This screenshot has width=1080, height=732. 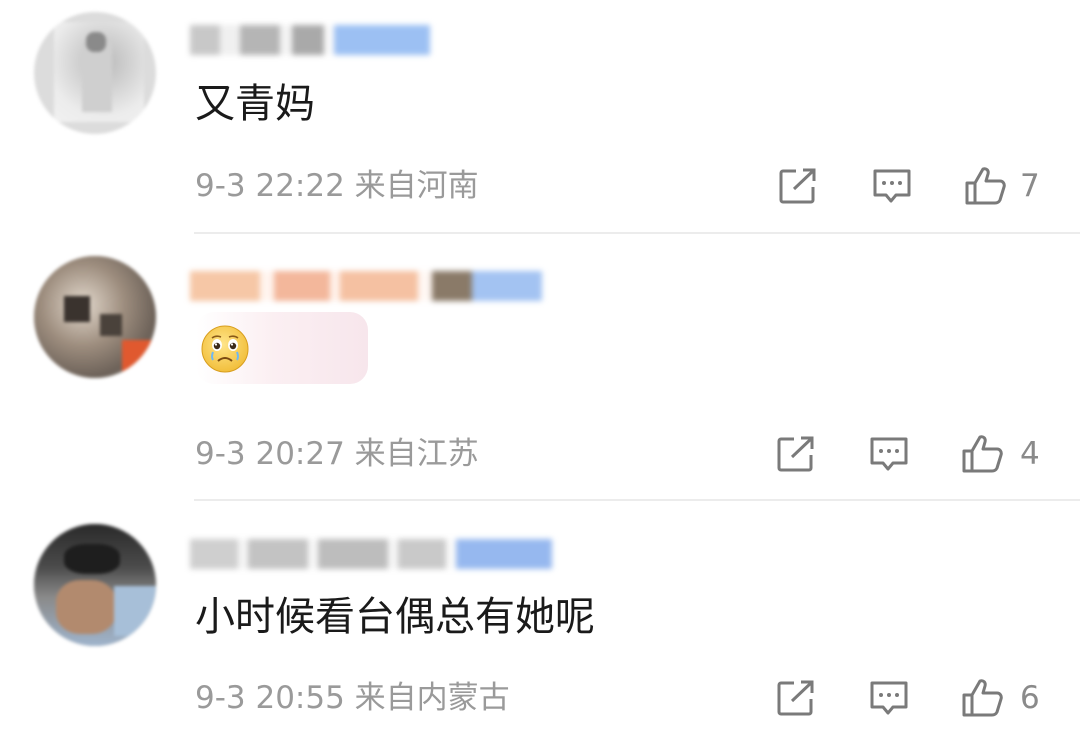 What do you see at coordinates (337, 454) in the screenshot?
I see `comment-time-location: 9-3 20:27 来自江苏` at bounding box center [337, 454].